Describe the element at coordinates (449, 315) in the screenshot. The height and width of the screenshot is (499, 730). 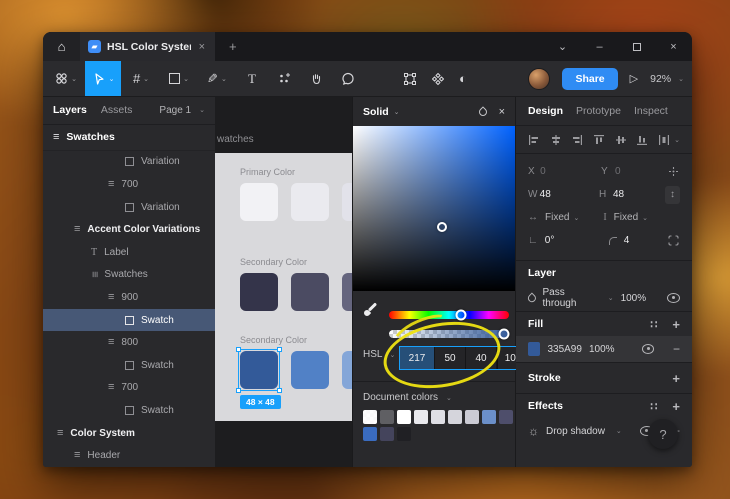
I see `hue-slider` at that location.